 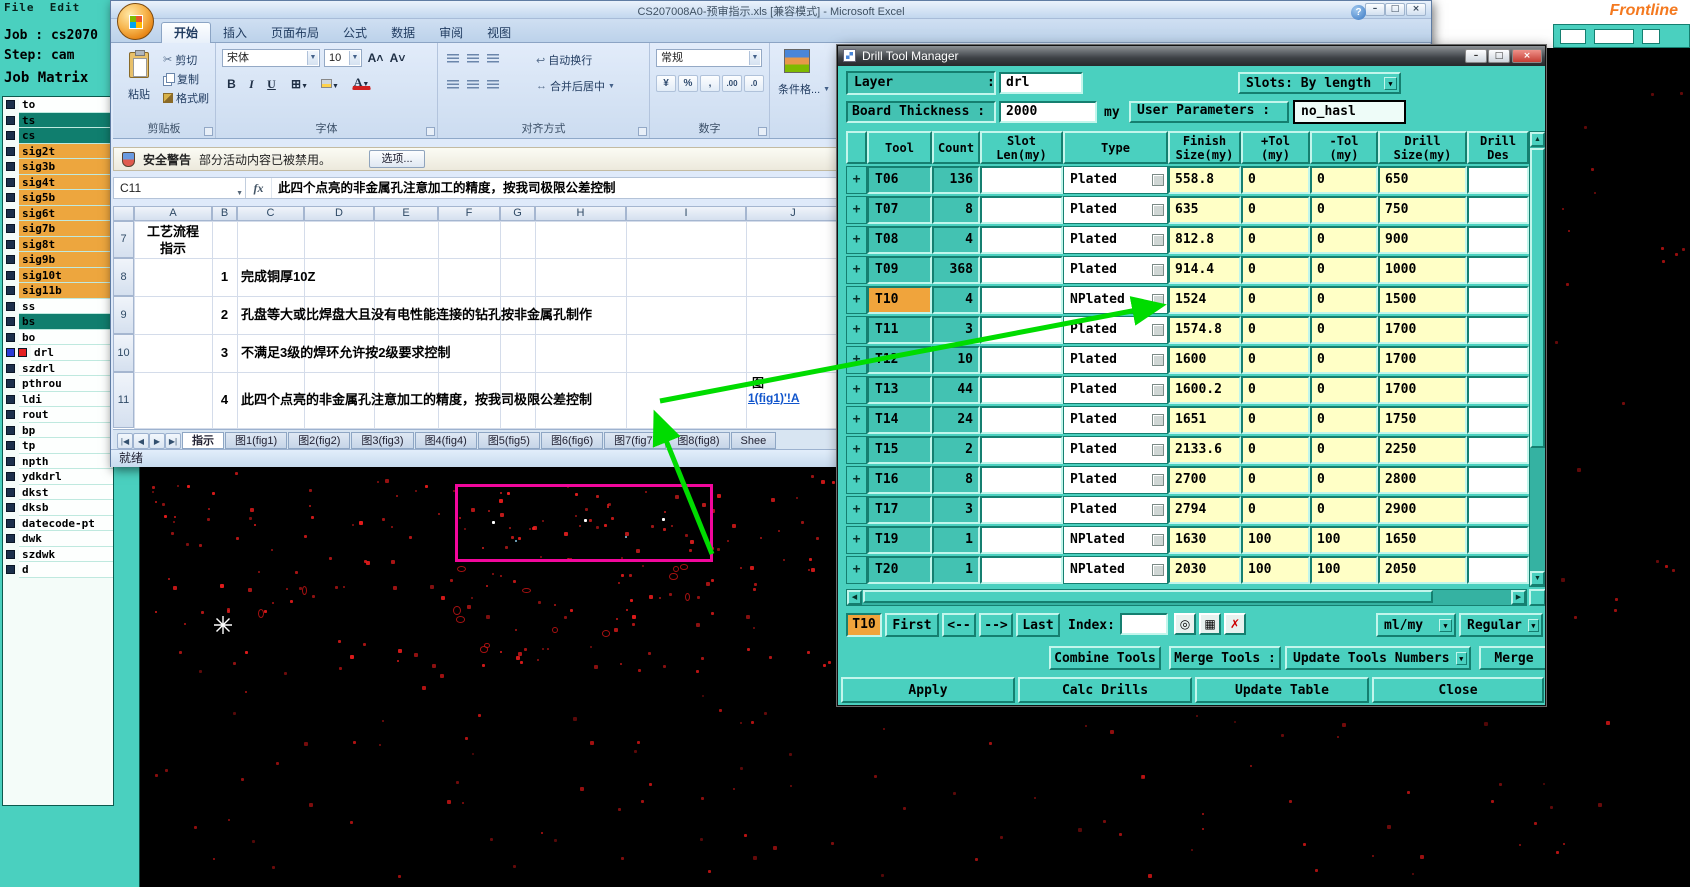 I want to click on close-button: Close, so click(x=1458, y=690).